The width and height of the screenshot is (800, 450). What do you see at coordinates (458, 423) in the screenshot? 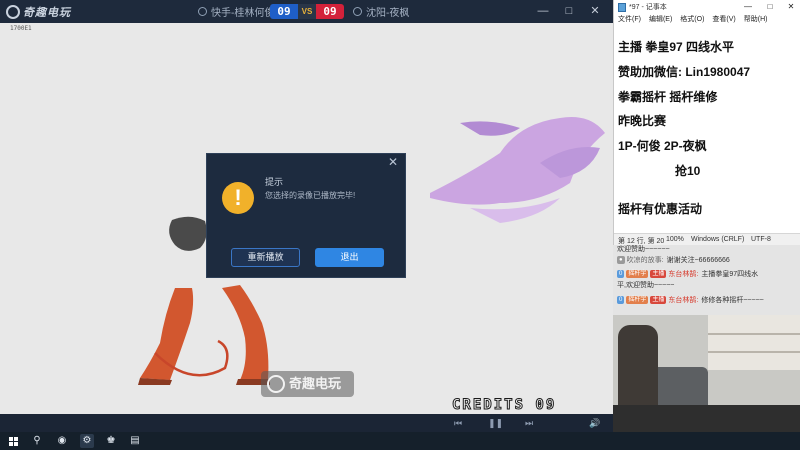
I see `rewind-button: ⏮` at bounding box center [458, 423].